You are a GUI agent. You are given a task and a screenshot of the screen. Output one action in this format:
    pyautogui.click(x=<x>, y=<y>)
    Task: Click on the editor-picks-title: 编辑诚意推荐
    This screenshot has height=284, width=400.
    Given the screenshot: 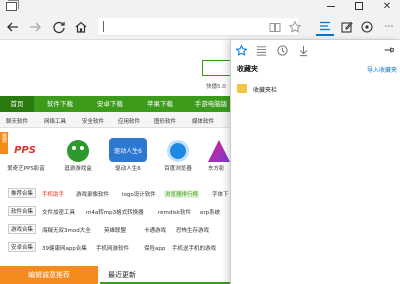 What is the action you would take?
    pyautogui.click(x=49, y=275)
    